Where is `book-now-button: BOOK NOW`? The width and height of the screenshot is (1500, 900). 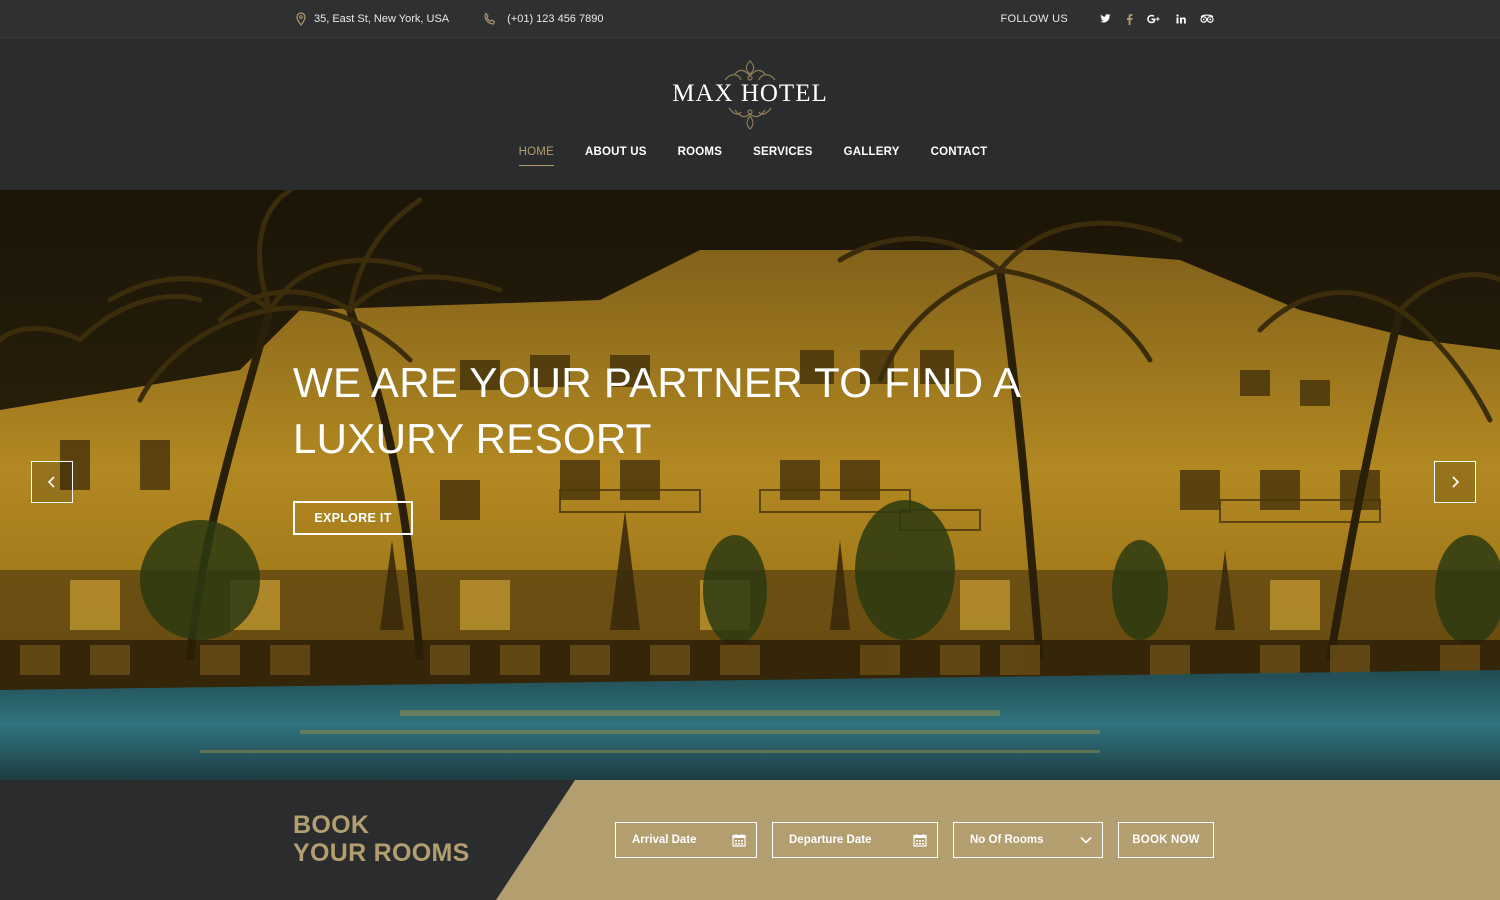
book-now-button: BOOK NOW is located at coordinates (1166, 840).